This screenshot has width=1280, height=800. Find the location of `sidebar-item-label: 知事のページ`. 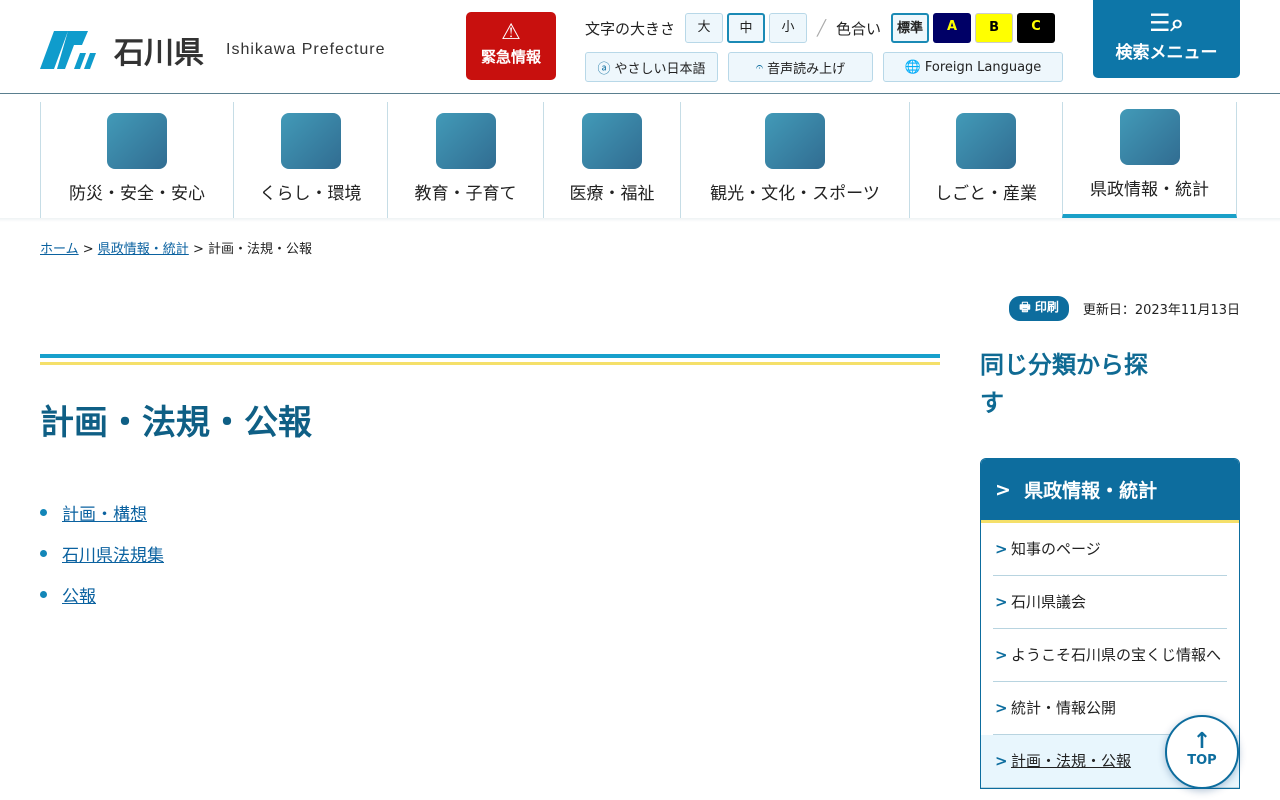

sidebar-item-label: 知事のページ is located at coordinates (1056, 549).